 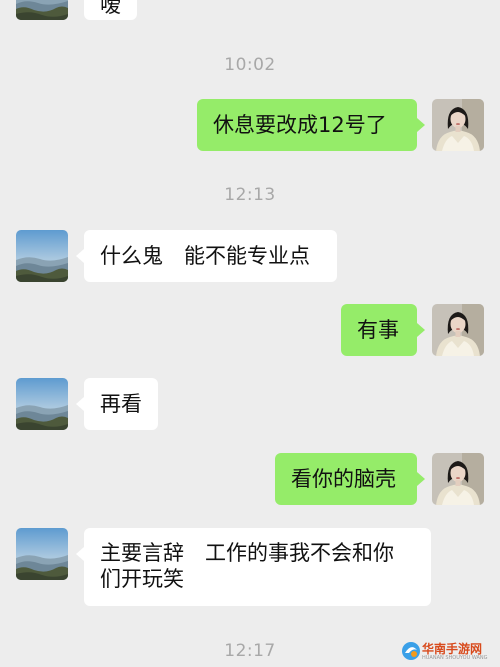 I want to click on message-bubble-incoming: 主要言辞 工作的事我不会和你 们开玩笑, so click(x=253, y=567).